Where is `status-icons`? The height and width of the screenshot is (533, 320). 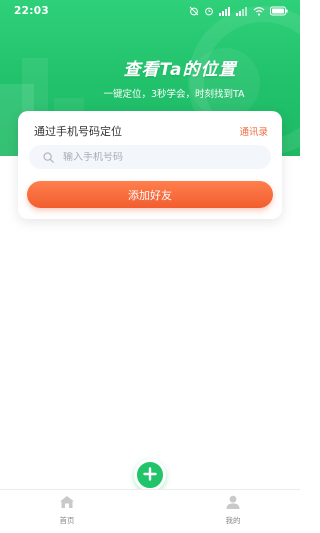
status-icons is located at coordinates (238, 11).